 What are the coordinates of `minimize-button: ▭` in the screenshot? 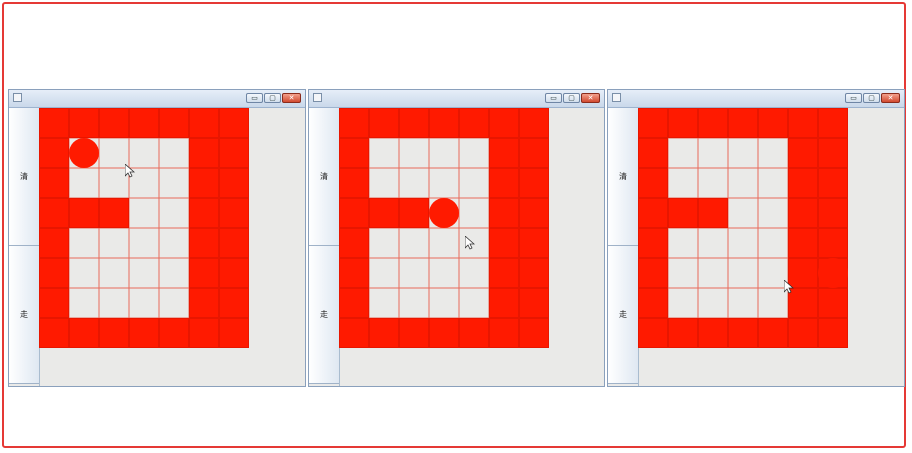 It's located at (254, 98).